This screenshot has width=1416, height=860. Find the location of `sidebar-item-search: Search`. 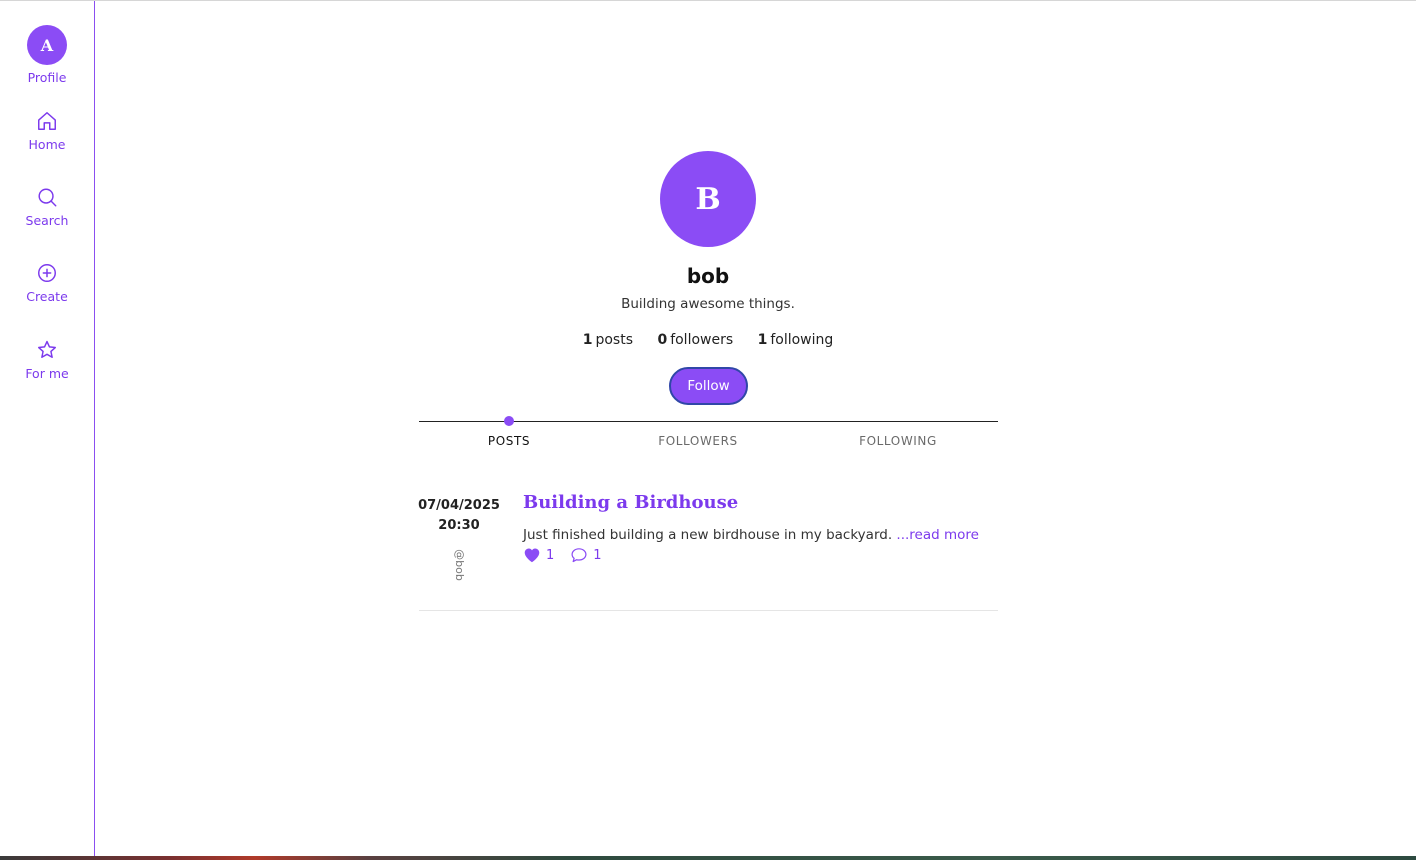

sidebar-item-search: Search is located at coordinates (47, 207).